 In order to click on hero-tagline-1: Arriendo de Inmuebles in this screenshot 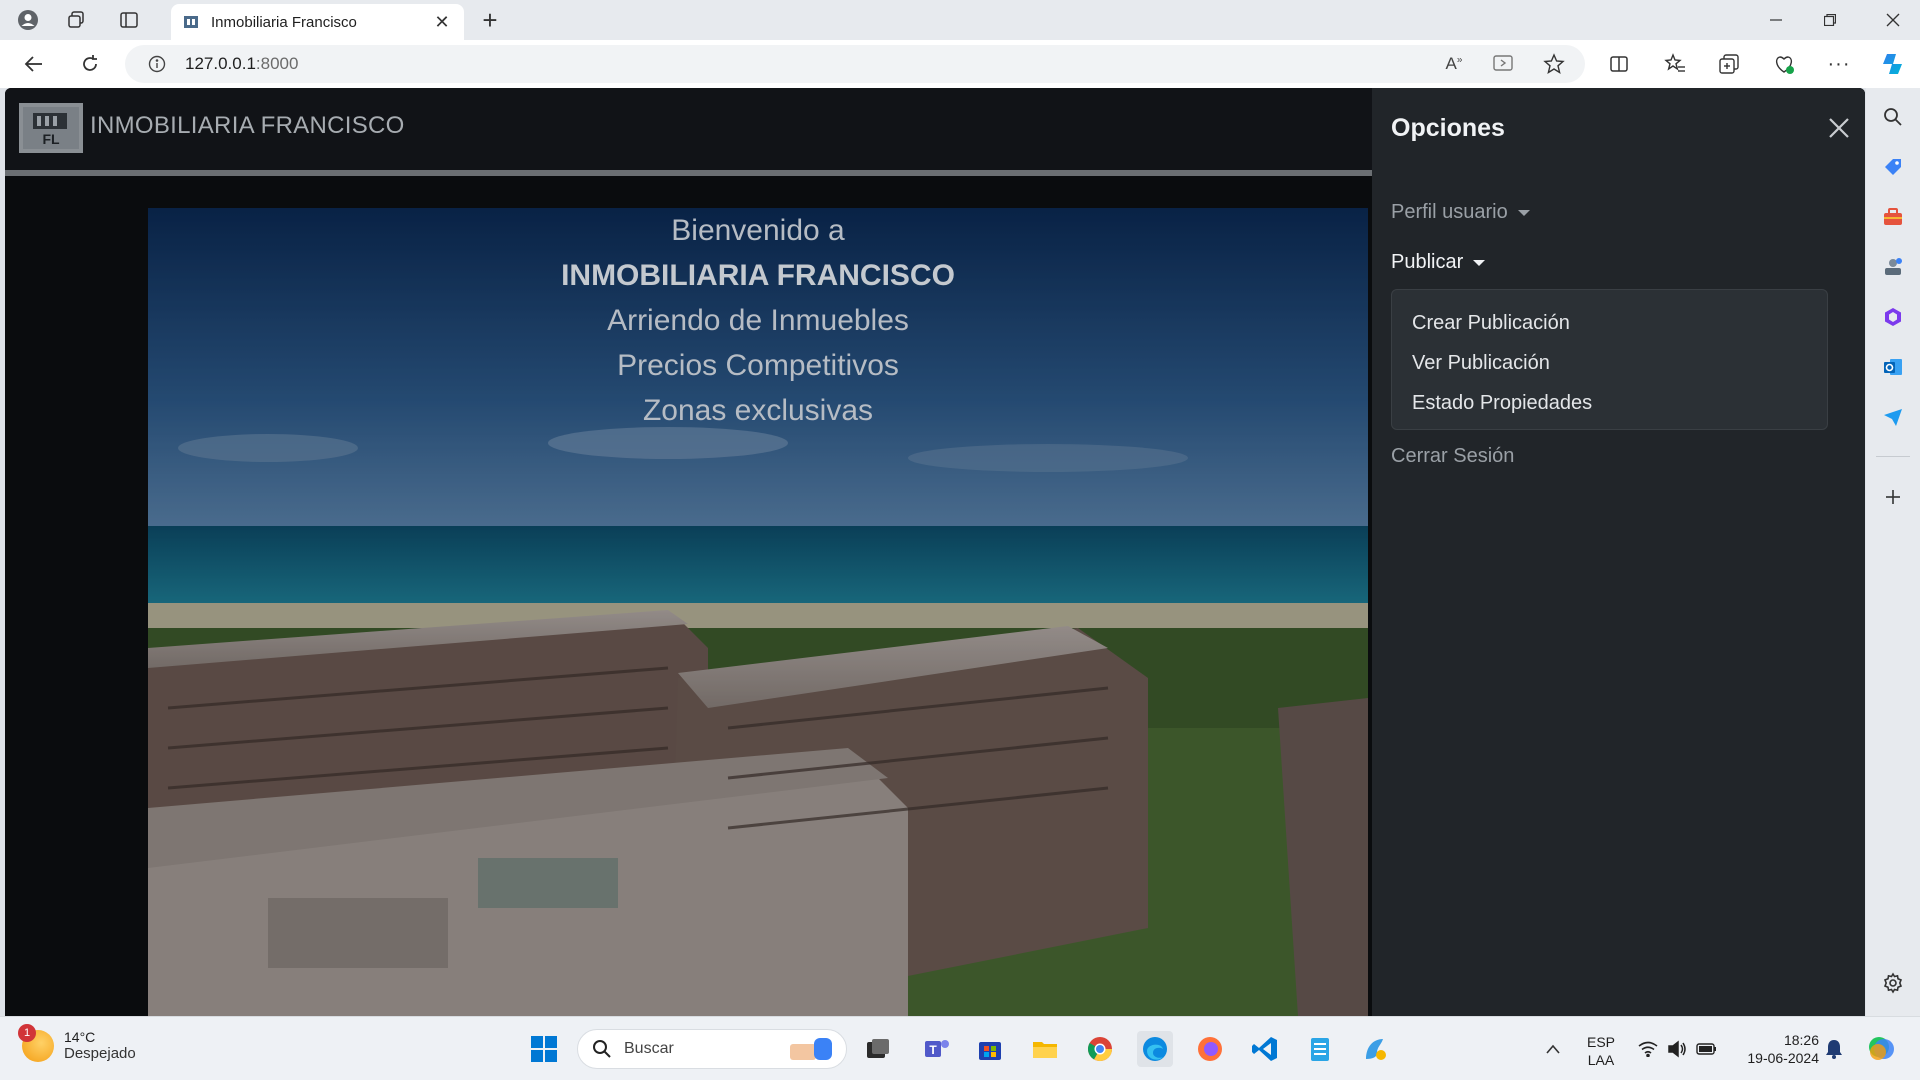, I will do `click(758, 320)`.